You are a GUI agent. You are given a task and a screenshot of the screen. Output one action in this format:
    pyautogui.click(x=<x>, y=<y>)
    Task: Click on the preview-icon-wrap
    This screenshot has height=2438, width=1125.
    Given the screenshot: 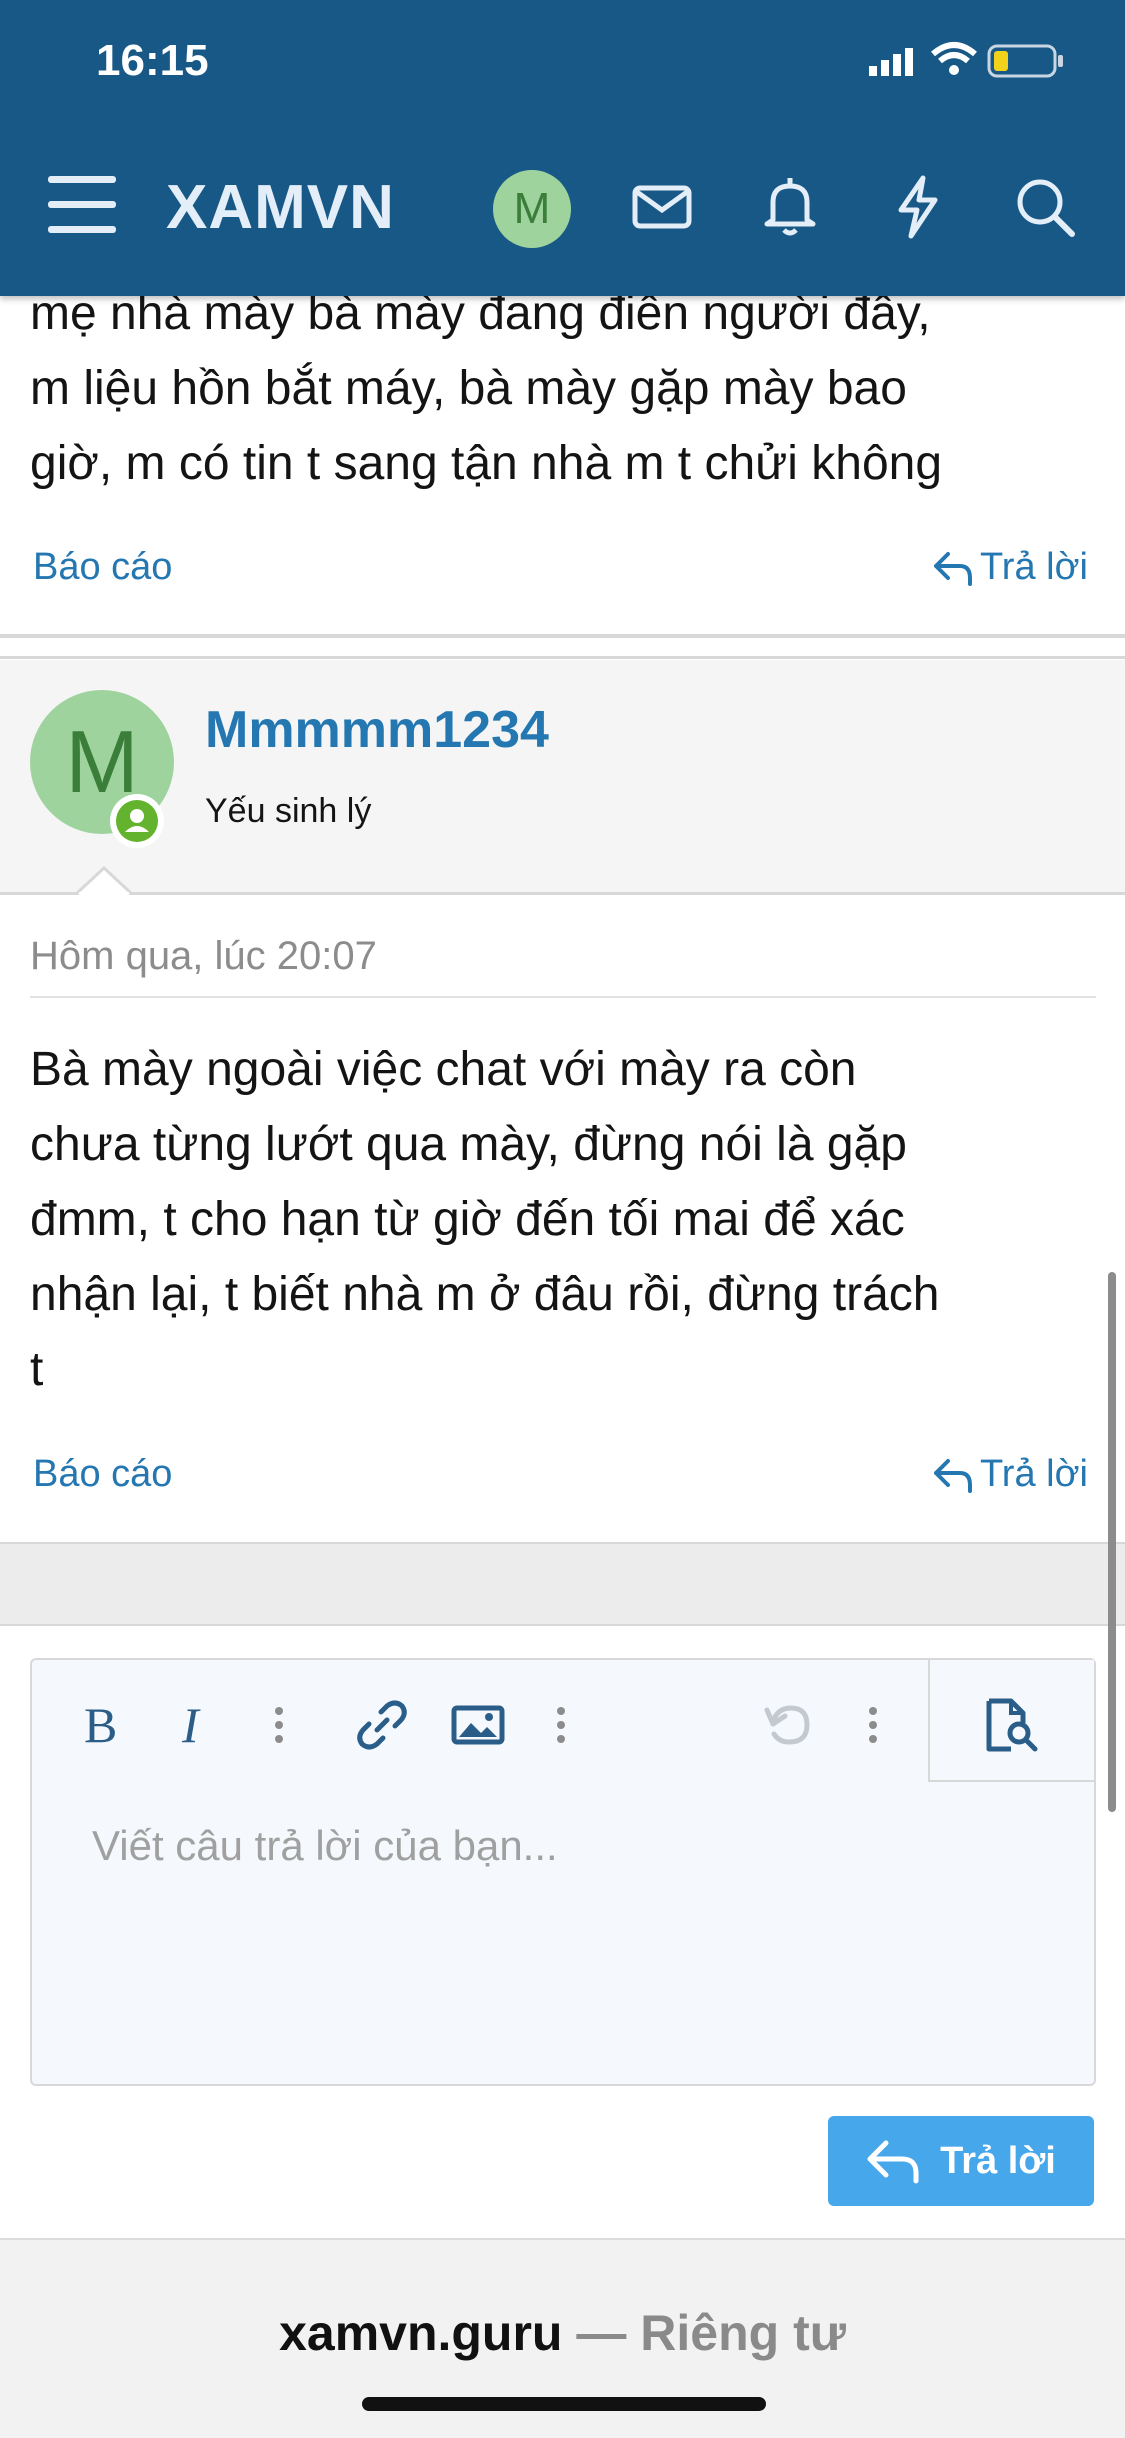 What is the action you would take?
    pyautogui.click(x=1011, y=1725)
    